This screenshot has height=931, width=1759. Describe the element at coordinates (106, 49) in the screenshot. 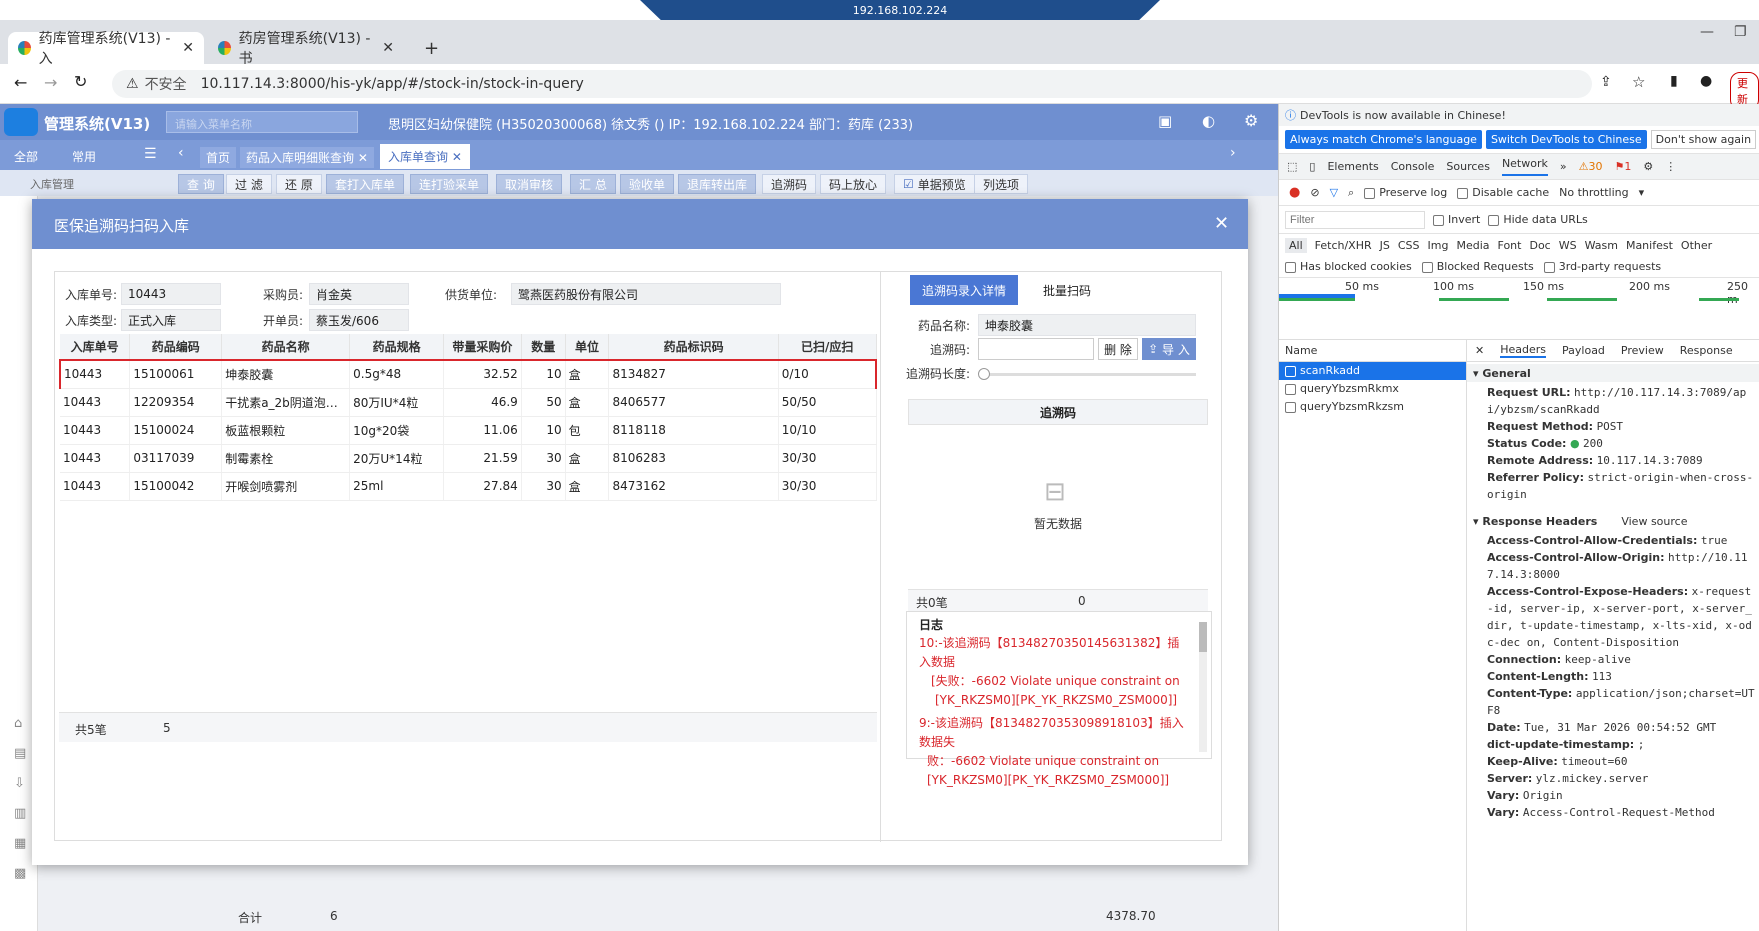

I see `browser-tab-stock: 药库管理系统(V13) - 入 ✕` at that location.